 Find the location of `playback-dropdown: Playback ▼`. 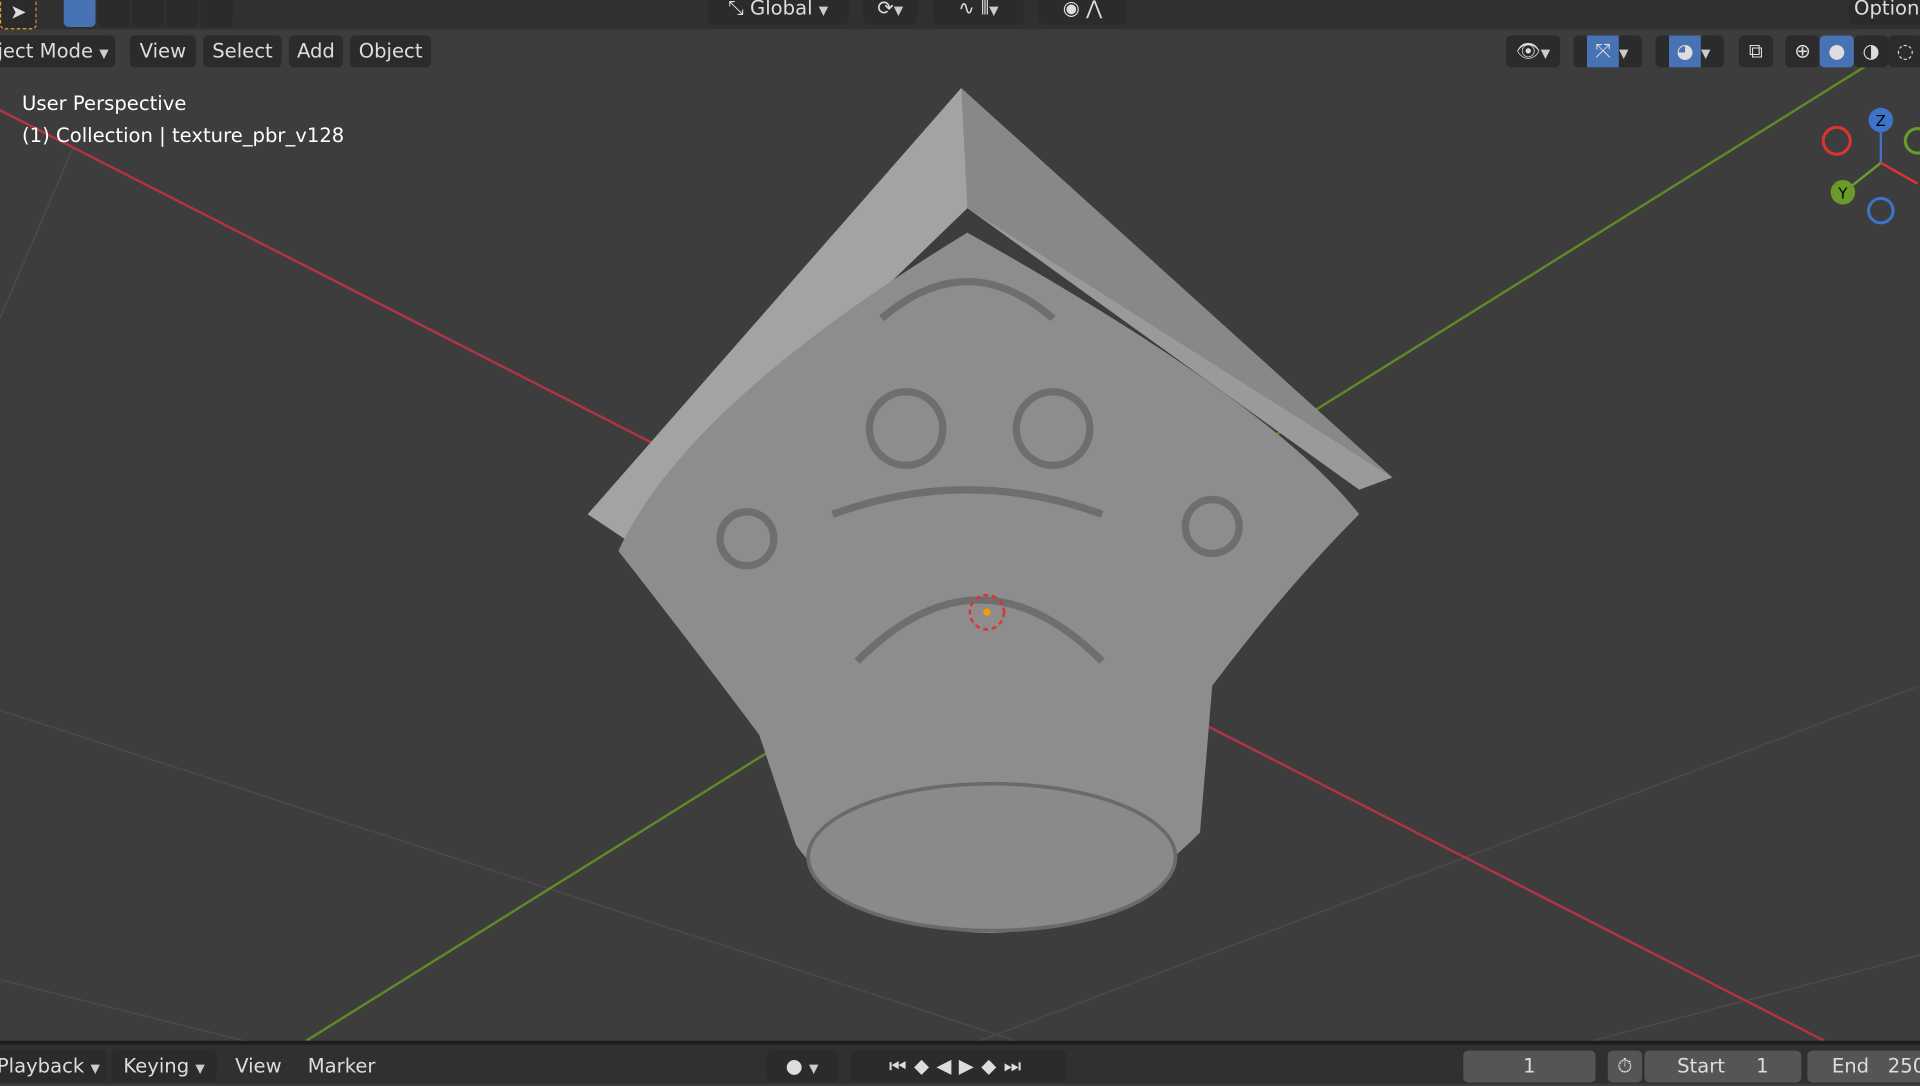

playback-dropdown: Playback ▼ is located at coordinates (53, 1066).